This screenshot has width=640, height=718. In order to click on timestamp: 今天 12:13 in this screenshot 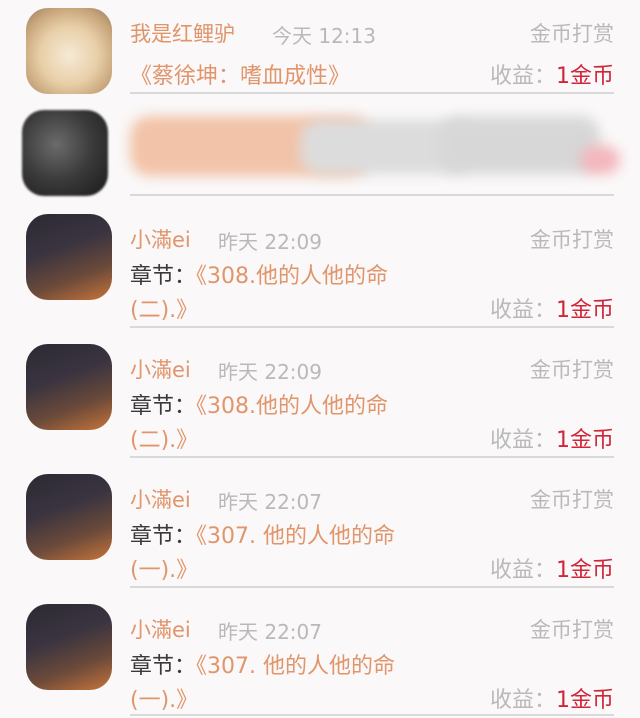, I will do `click(324, 36)`.